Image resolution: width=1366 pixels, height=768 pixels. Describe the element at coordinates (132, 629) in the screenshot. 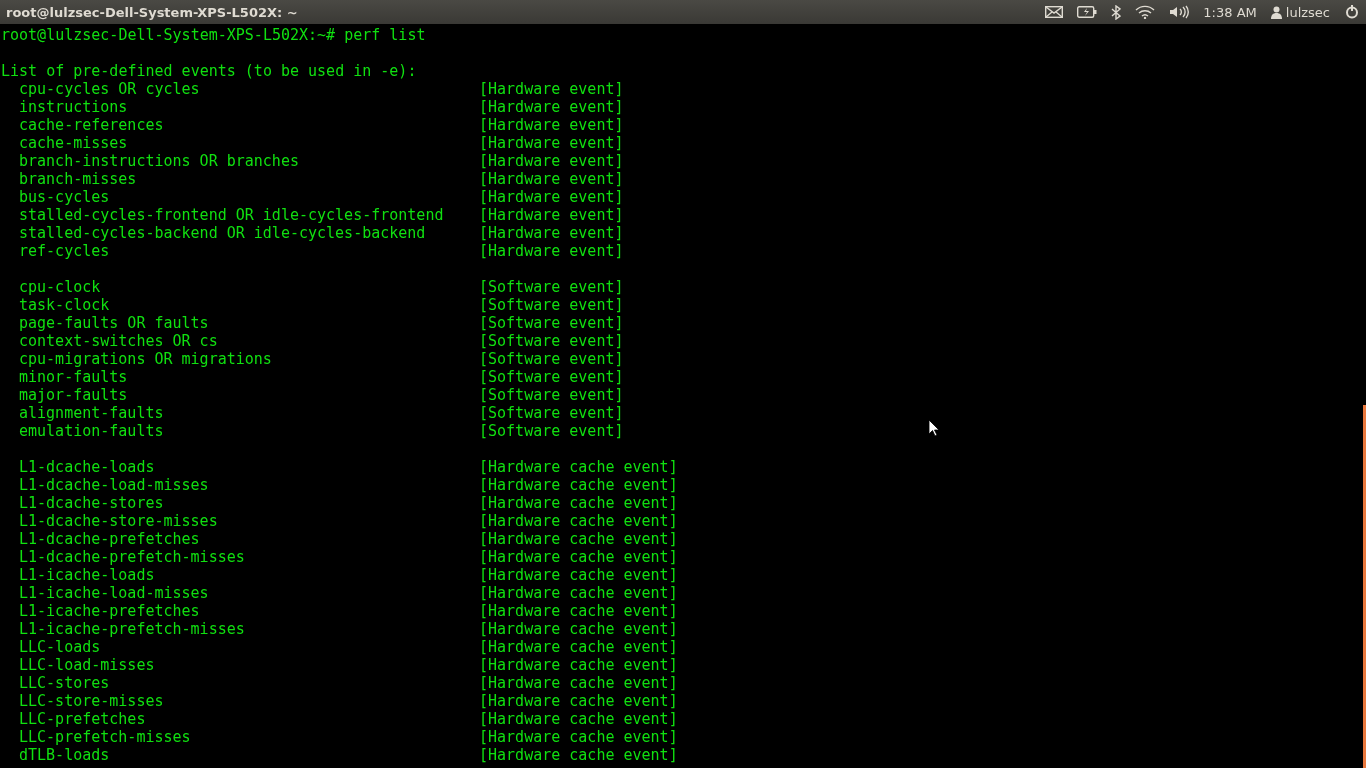

I see `event-name: L1-icache-prefetch-misses` at that location.